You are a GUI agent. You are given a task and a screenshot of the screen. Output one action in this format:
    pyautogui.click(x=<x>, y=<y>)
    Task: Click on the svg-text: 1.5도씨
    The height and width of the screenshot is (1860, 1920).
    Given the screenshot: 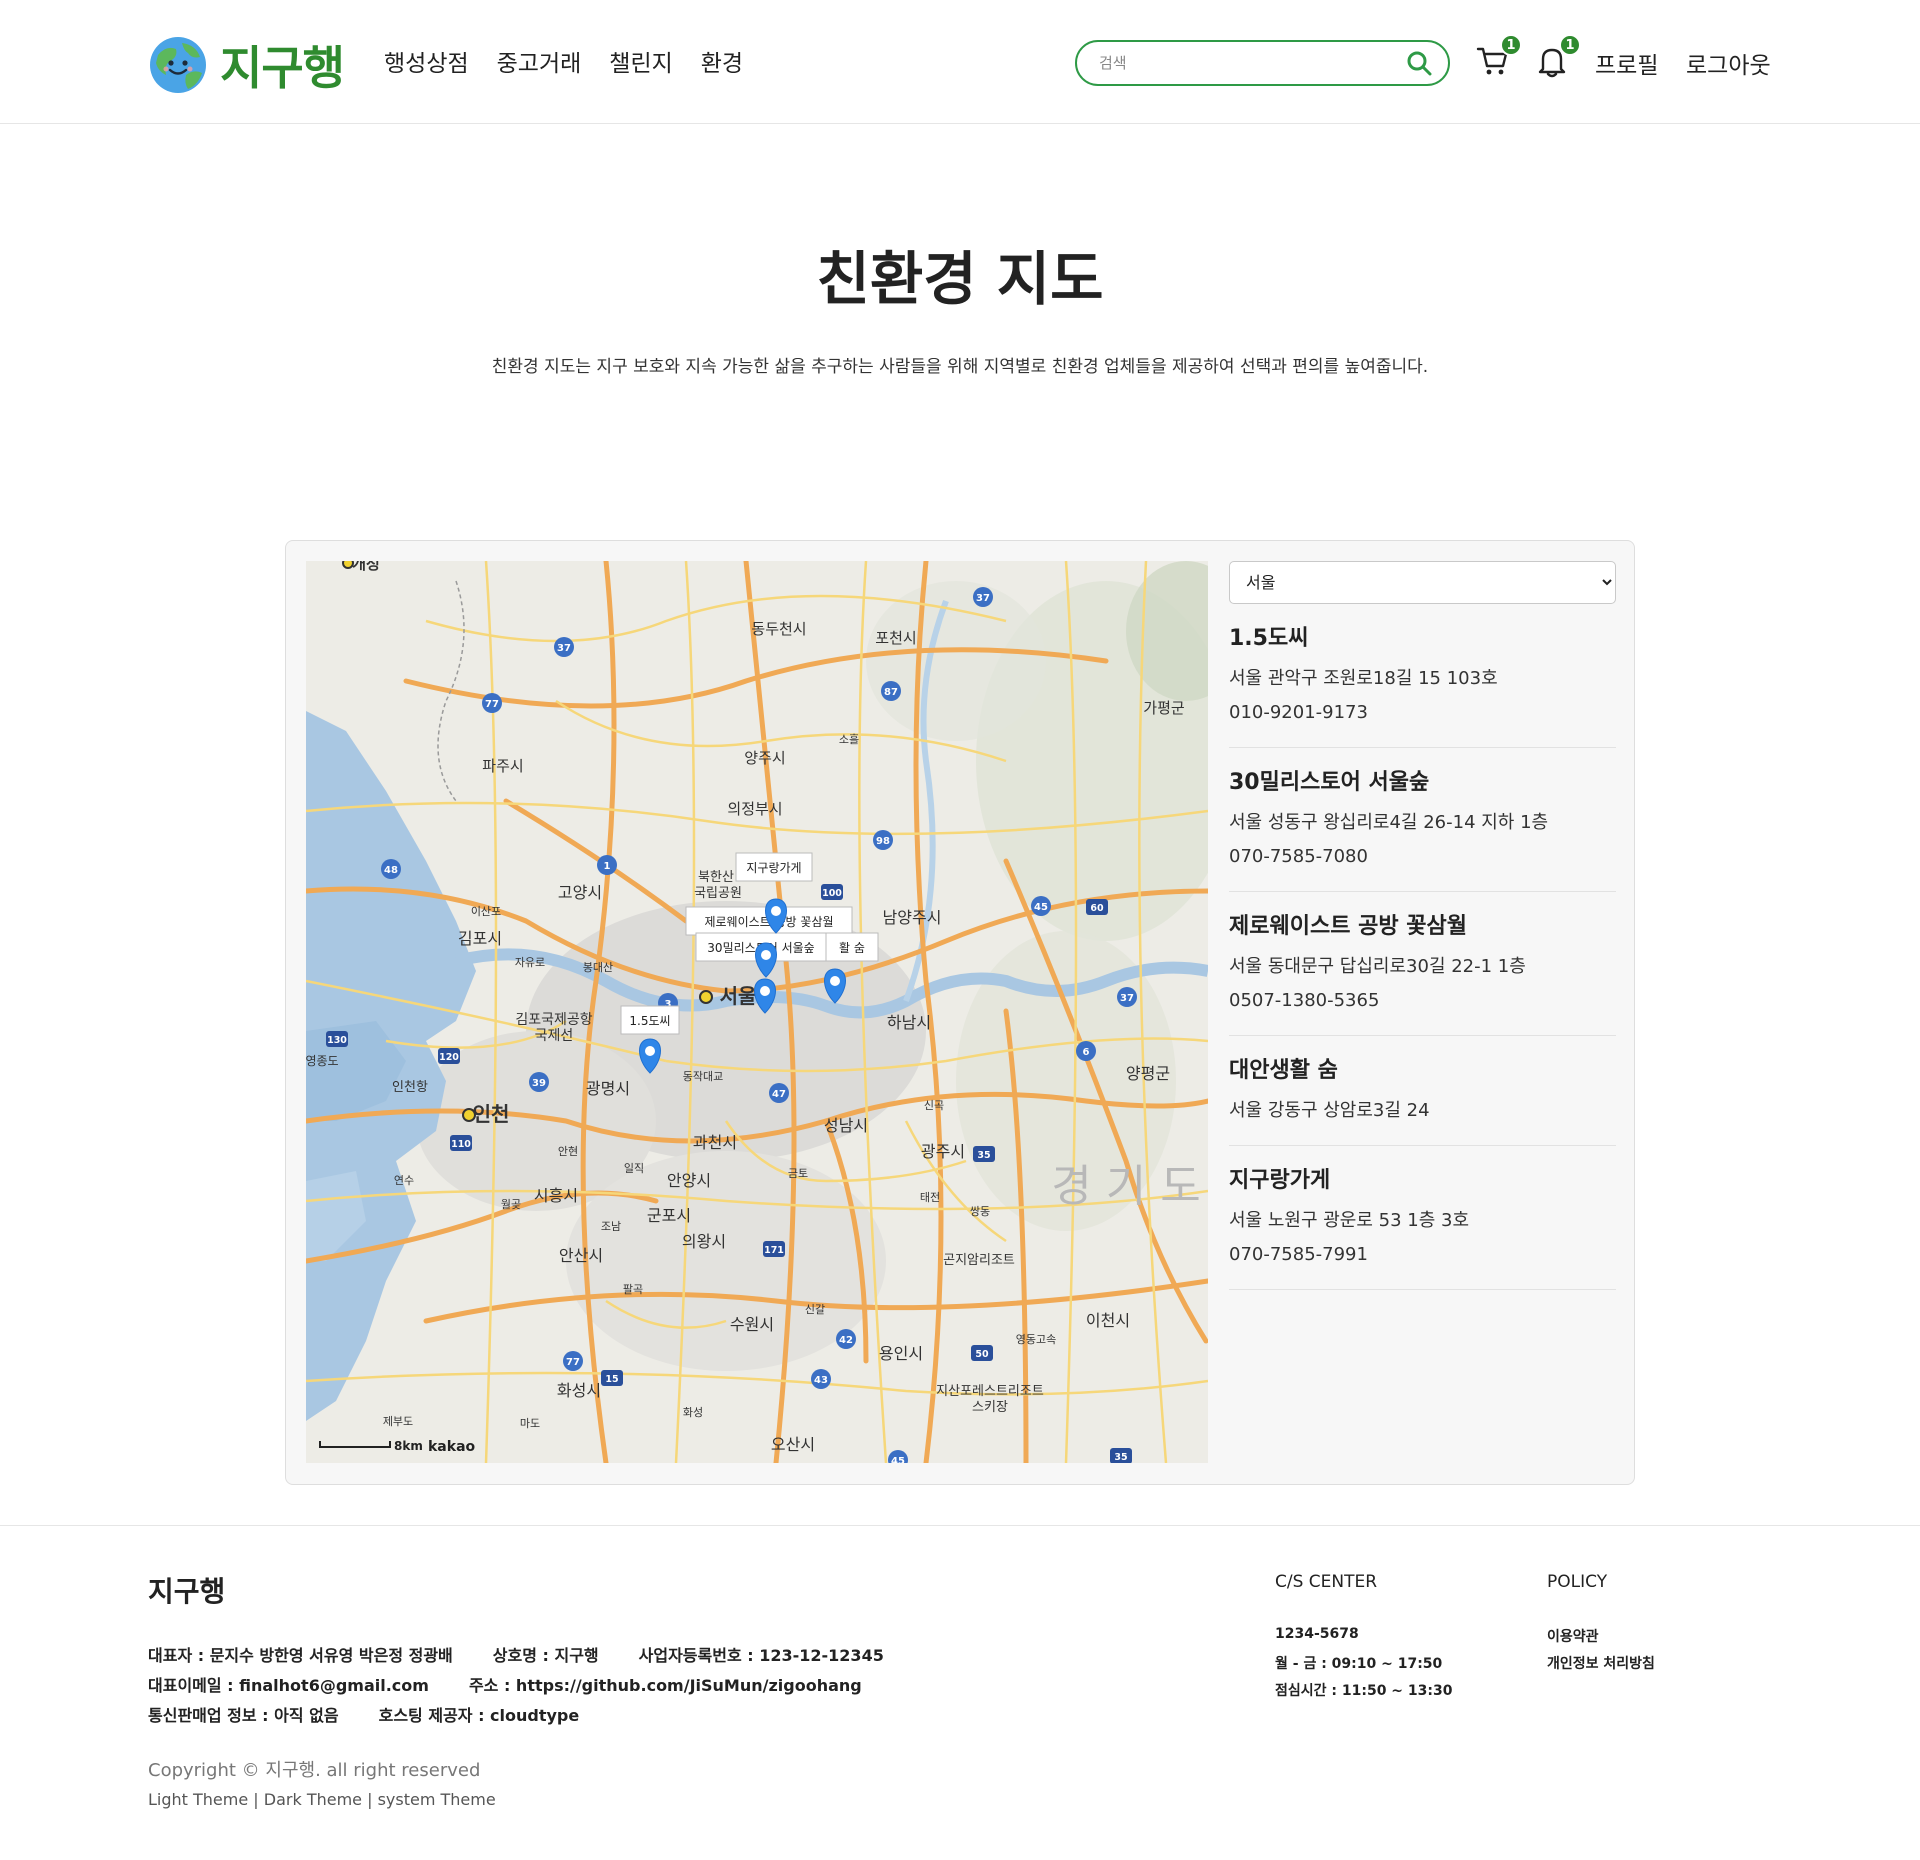 What is the action you would take?
    pyautogui.click(x=649, y=1021)
    